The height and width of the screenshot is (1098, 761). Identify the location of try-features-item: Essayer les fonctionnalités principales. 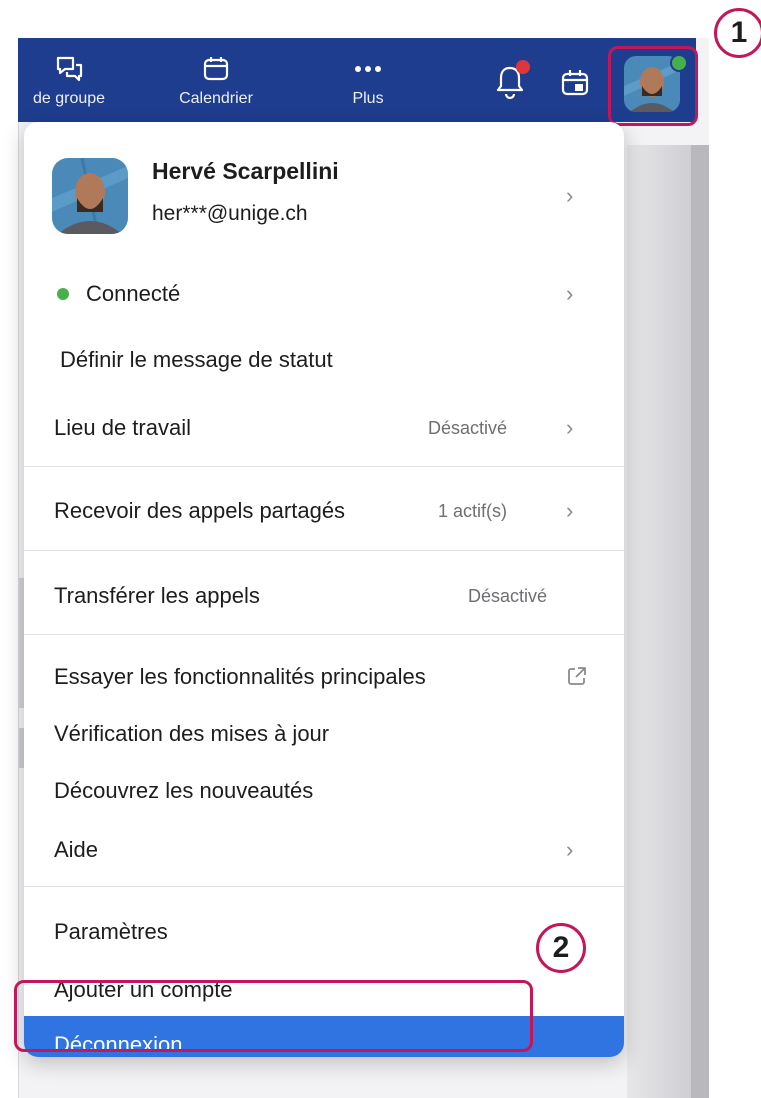
(324, 677).